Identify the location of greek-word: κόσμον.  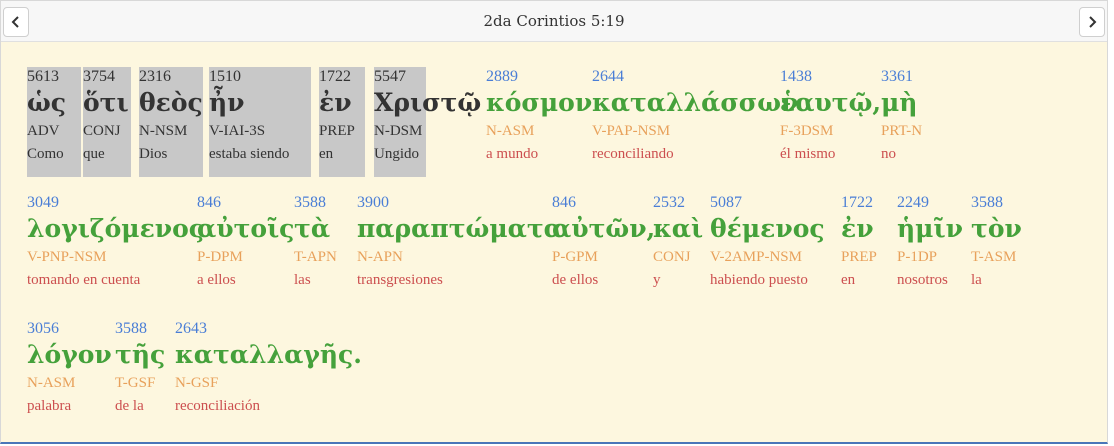
(539, 102).